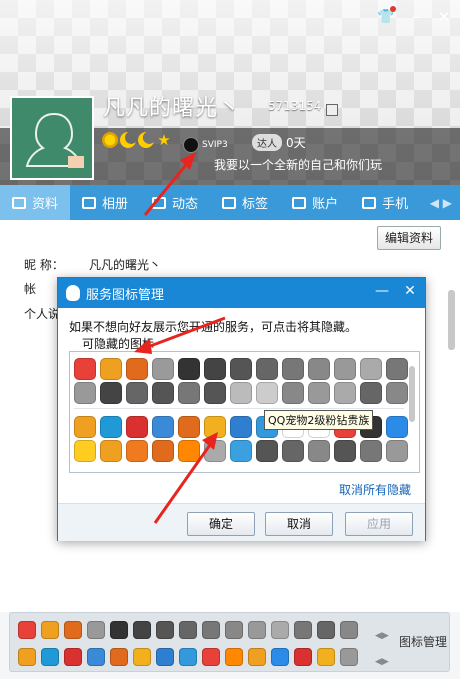 The width and height of the screenshot is (460, 679). What do you see at coordinates (379, 524) in the screenshot?
I see `apply-button: 应用` at bounding box center [379, 524].